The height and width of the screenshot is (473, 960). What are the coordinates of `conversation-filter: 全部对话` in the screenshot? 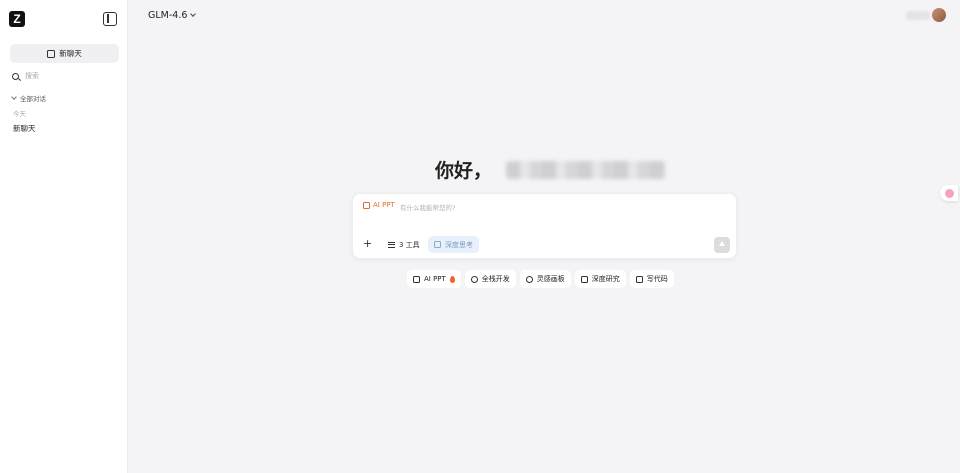 It's located at (28, 98).